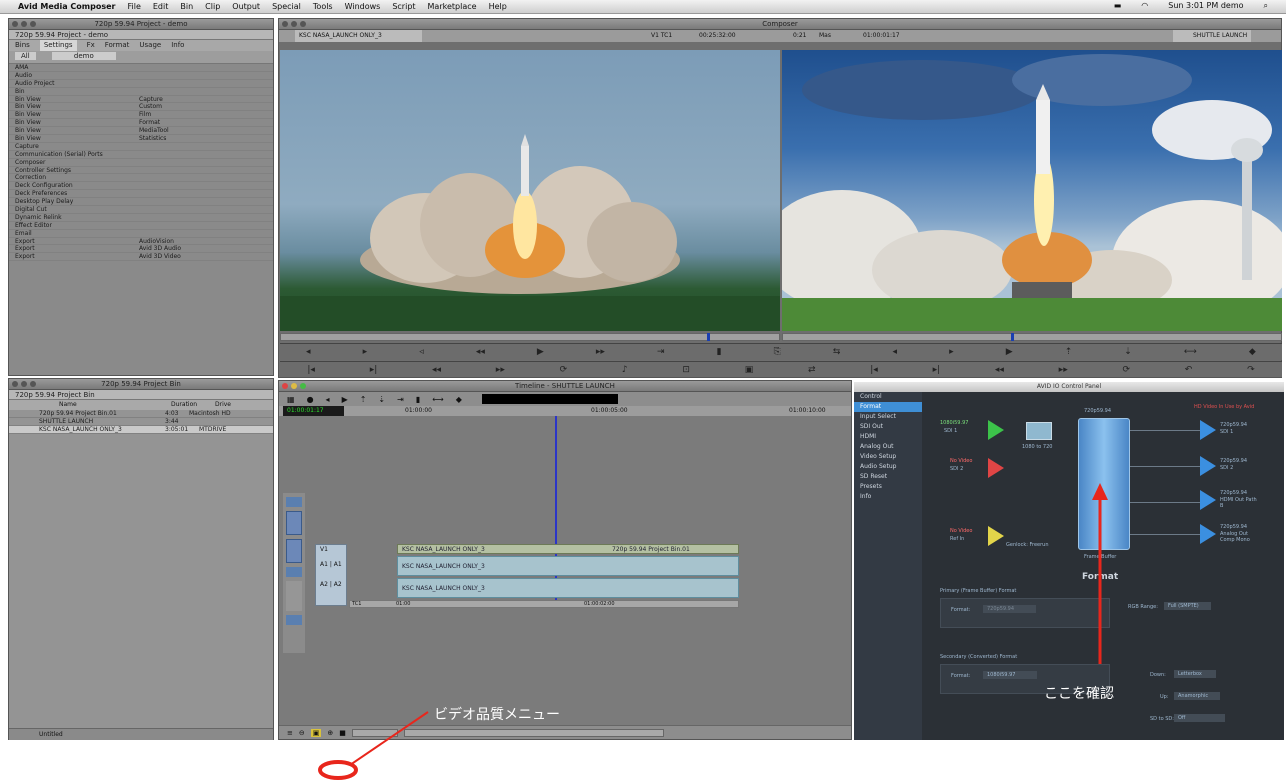 The width and height of the screenshot is (1286, 784). What do you see at coordinates (389, 738) in the screenshot?
I see `annotation-leader-line` at bounding box center [389, 738].